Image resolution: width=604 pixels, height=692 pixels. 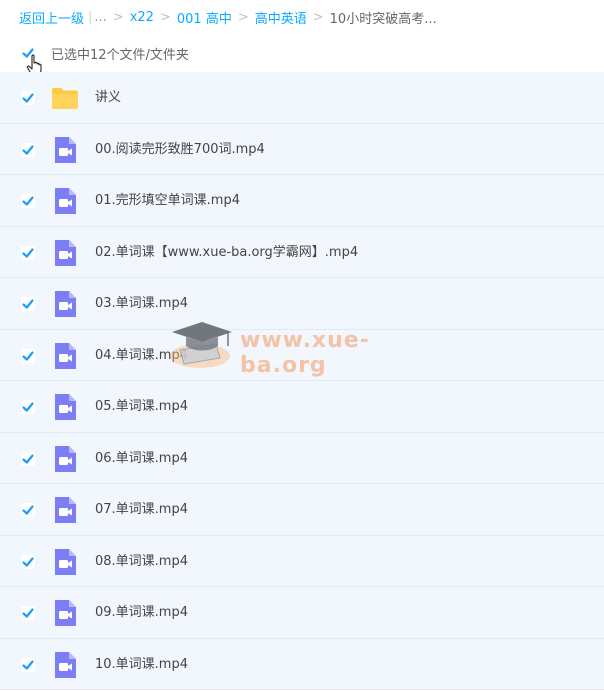 What do you see at coordinates (302, 56) in the screenshot?
I see `selection-bar: 已选中12个文件/文件夹` at bounding box center [302, 56].